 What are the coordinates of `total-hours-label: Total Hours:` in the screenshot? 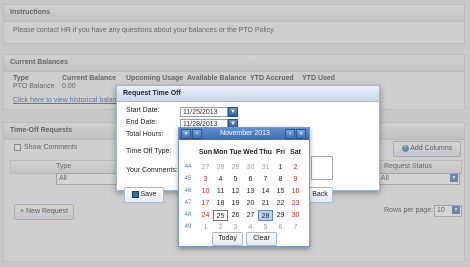 It's located at (145, 134).